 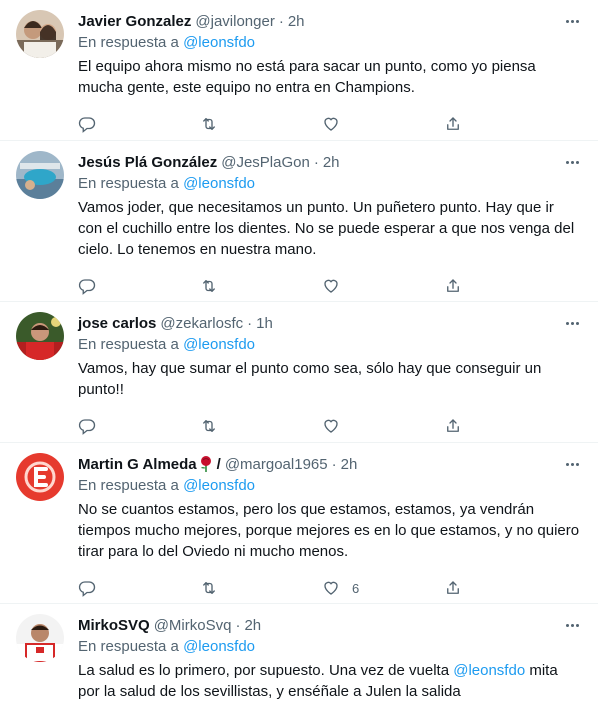 What do you see at coordinates (201, 323) in the screenshot?
I see `author-handle: @zekarlosfc` at bounding box center [201, 323].